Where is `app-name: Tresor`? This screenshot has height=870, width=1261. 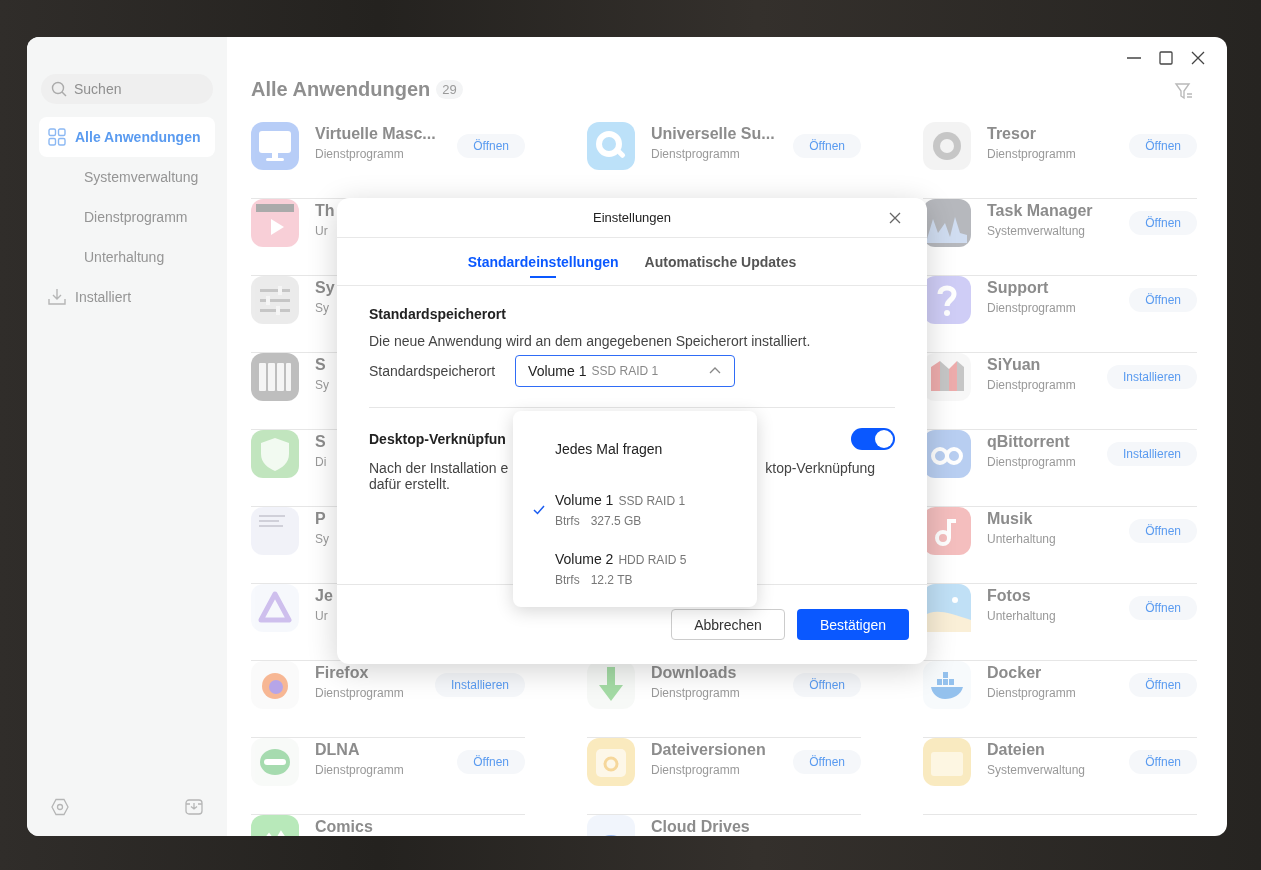 app-name: Tresor is located at coordinates (1011, 134).